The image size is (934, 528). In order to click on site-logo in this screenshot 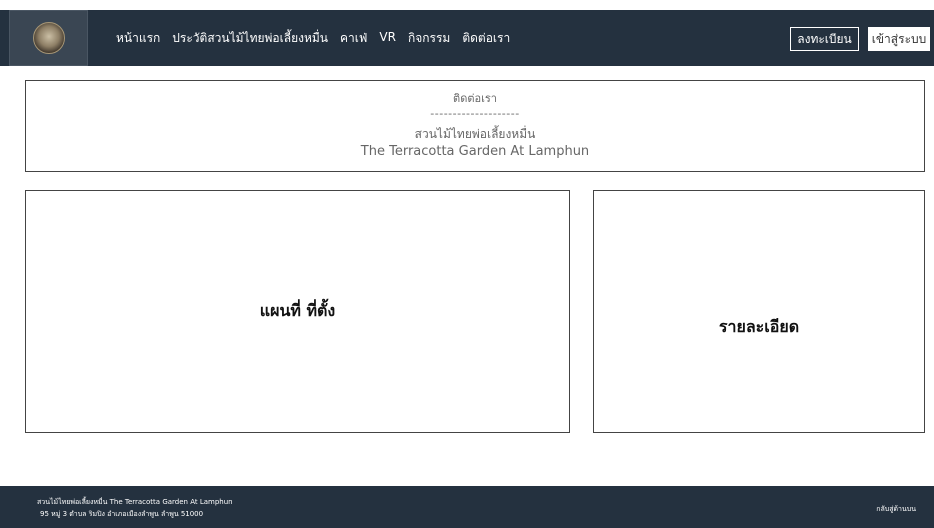, I will do `click(48, 38)`.